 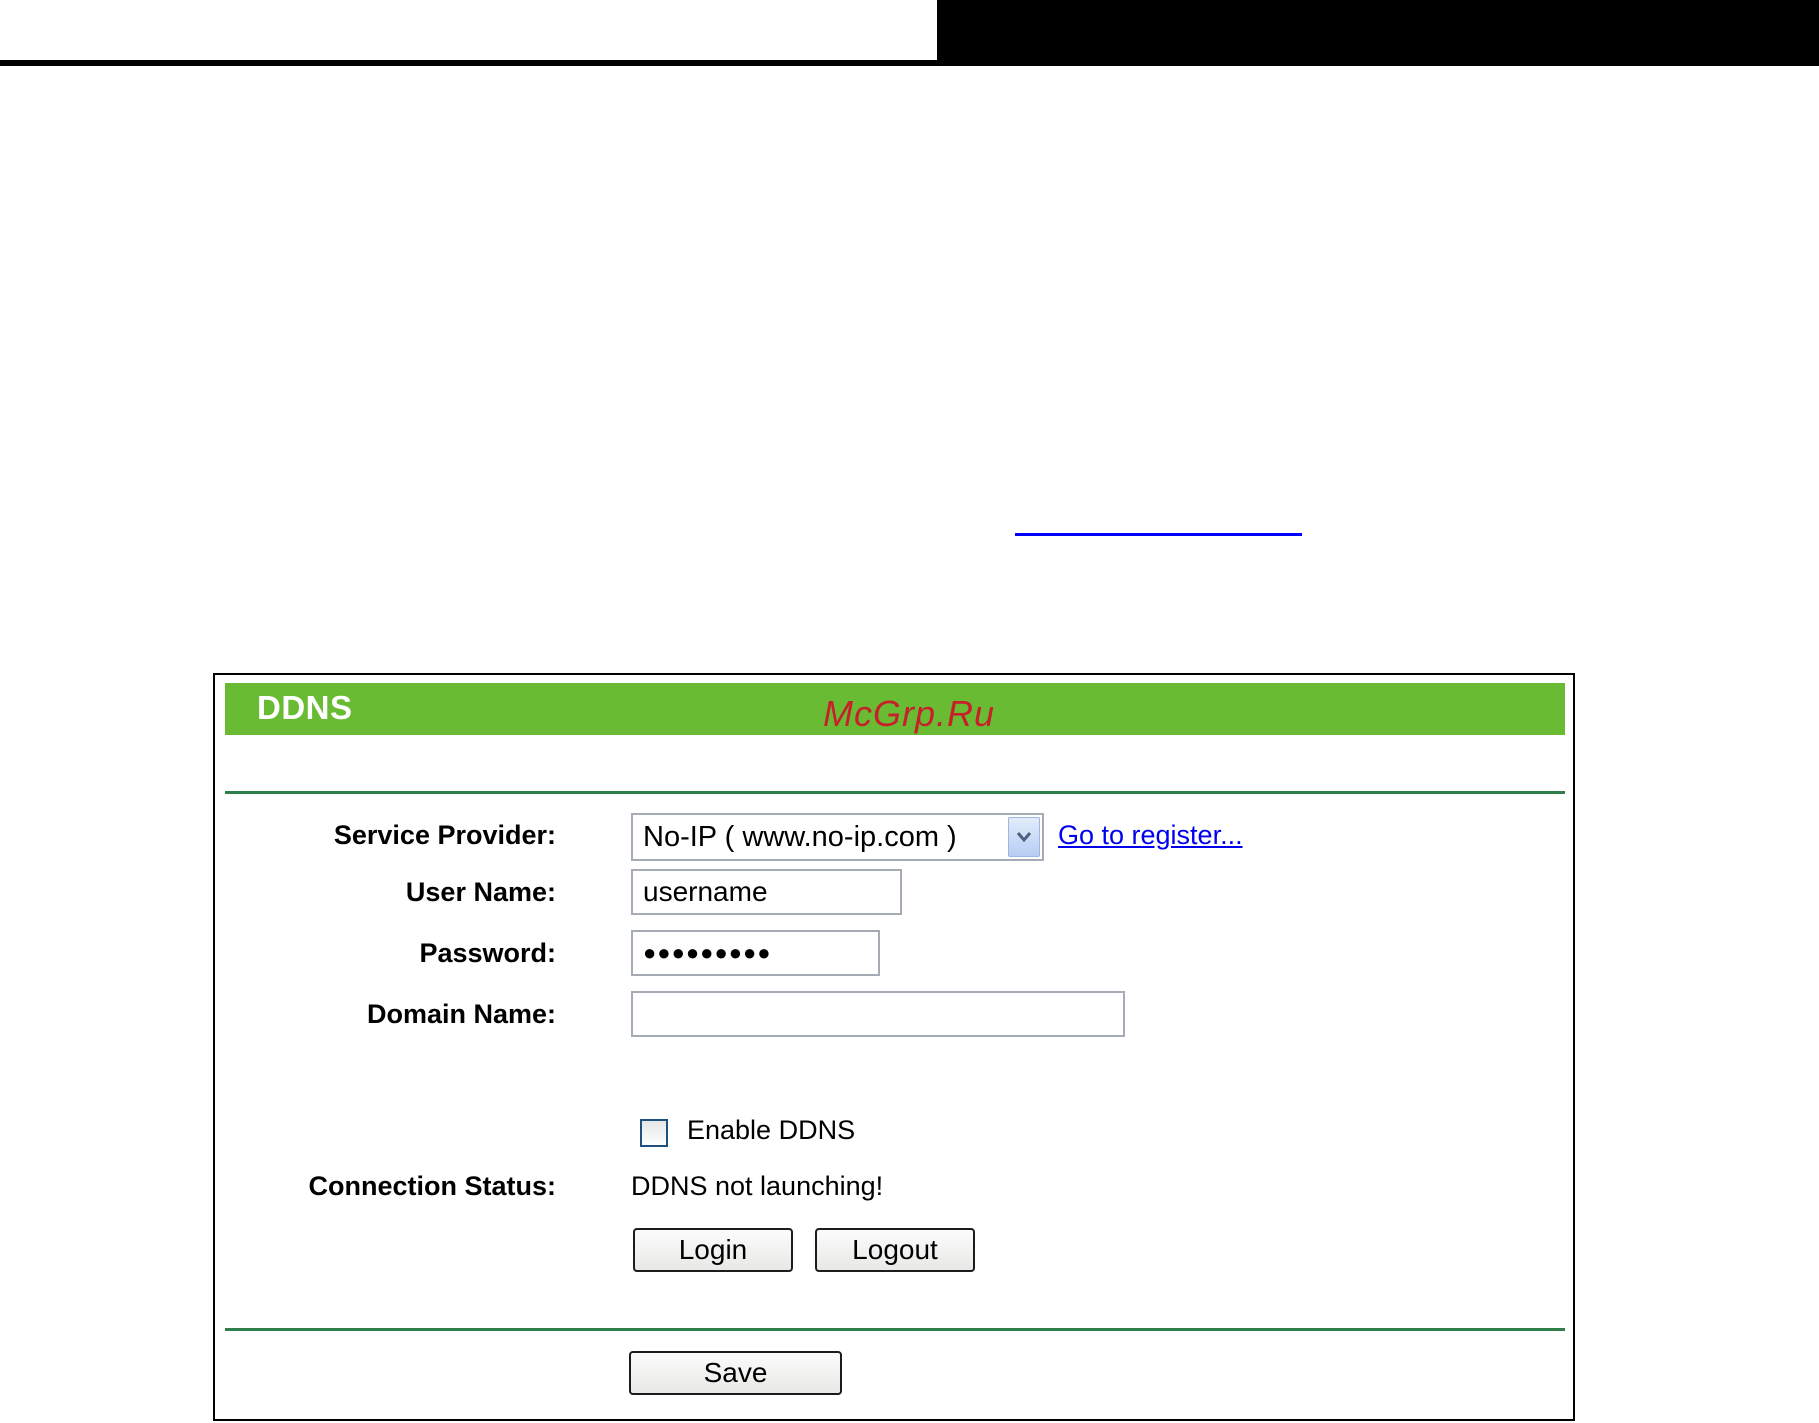 What do you see at coordinates (480, 892) in the screenshot?
I see `user-name-label: User Name:` at bounding box center [480, 892].